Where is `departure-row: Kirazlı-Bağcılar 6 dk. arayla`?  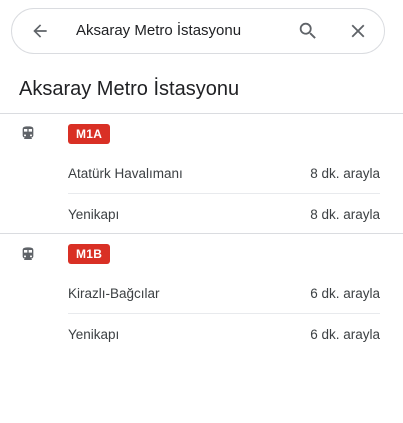
departure-row: Kirazlı-Bağcılar 6 dk. arayla is located at coordinates (224, 293).